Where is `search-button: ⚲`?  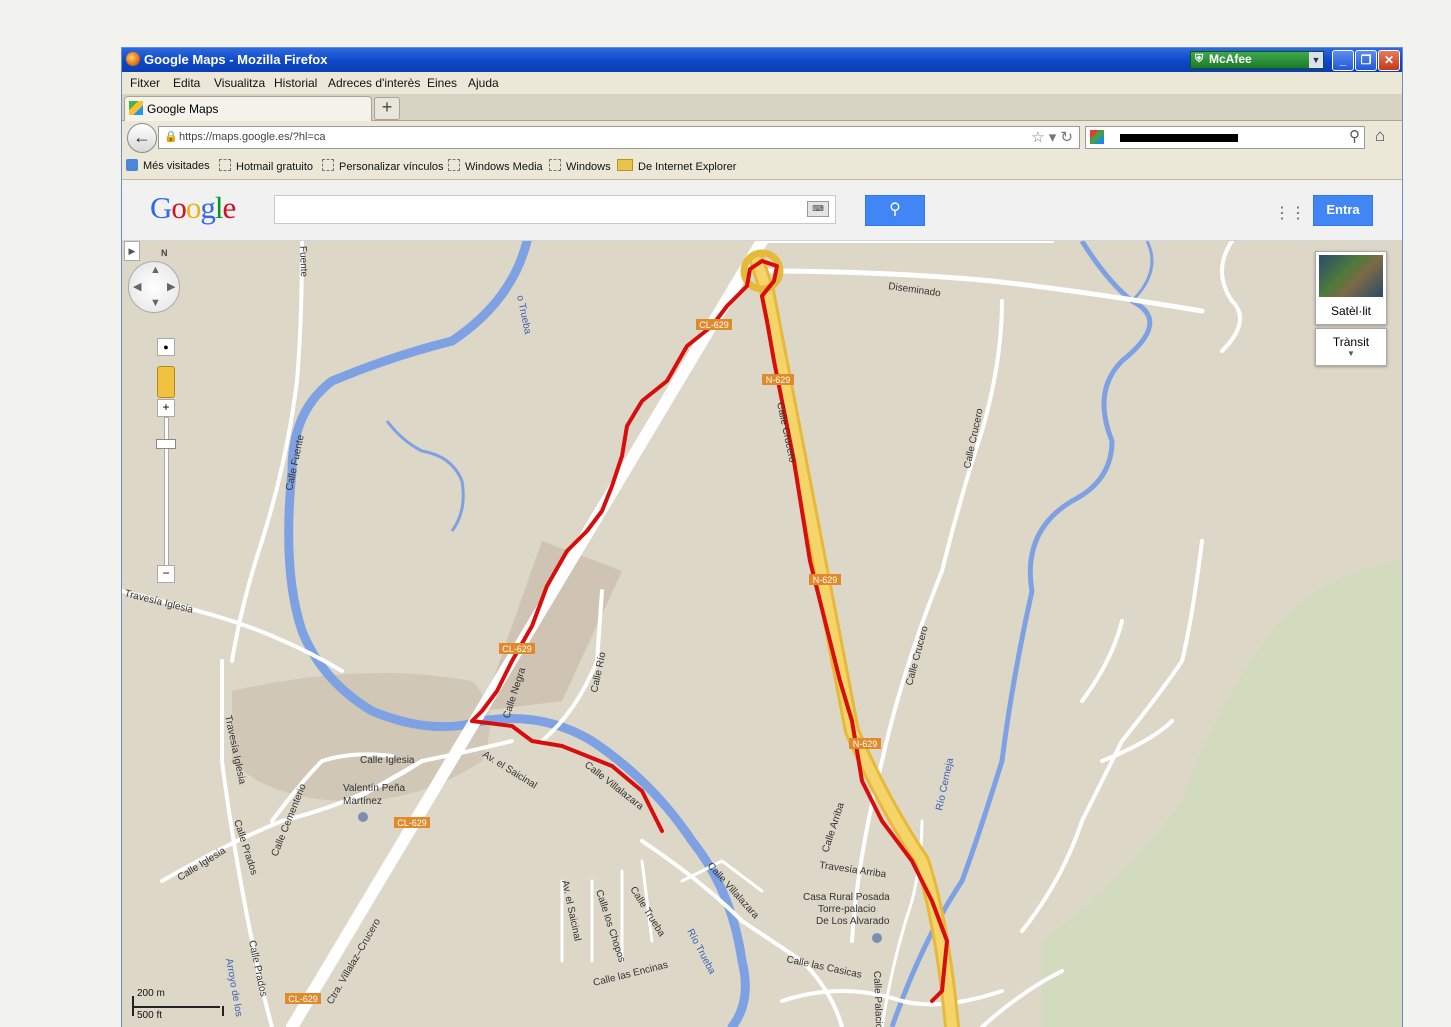
search-button: ⚲ is located at coordinates (895, 210).